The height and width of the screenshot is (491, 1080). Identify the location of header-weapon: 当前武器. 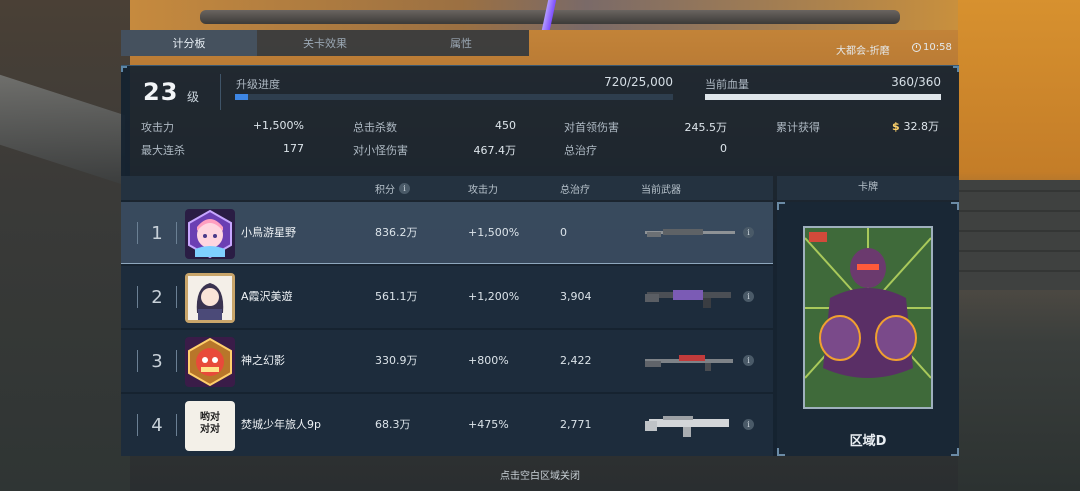
(661, 190).